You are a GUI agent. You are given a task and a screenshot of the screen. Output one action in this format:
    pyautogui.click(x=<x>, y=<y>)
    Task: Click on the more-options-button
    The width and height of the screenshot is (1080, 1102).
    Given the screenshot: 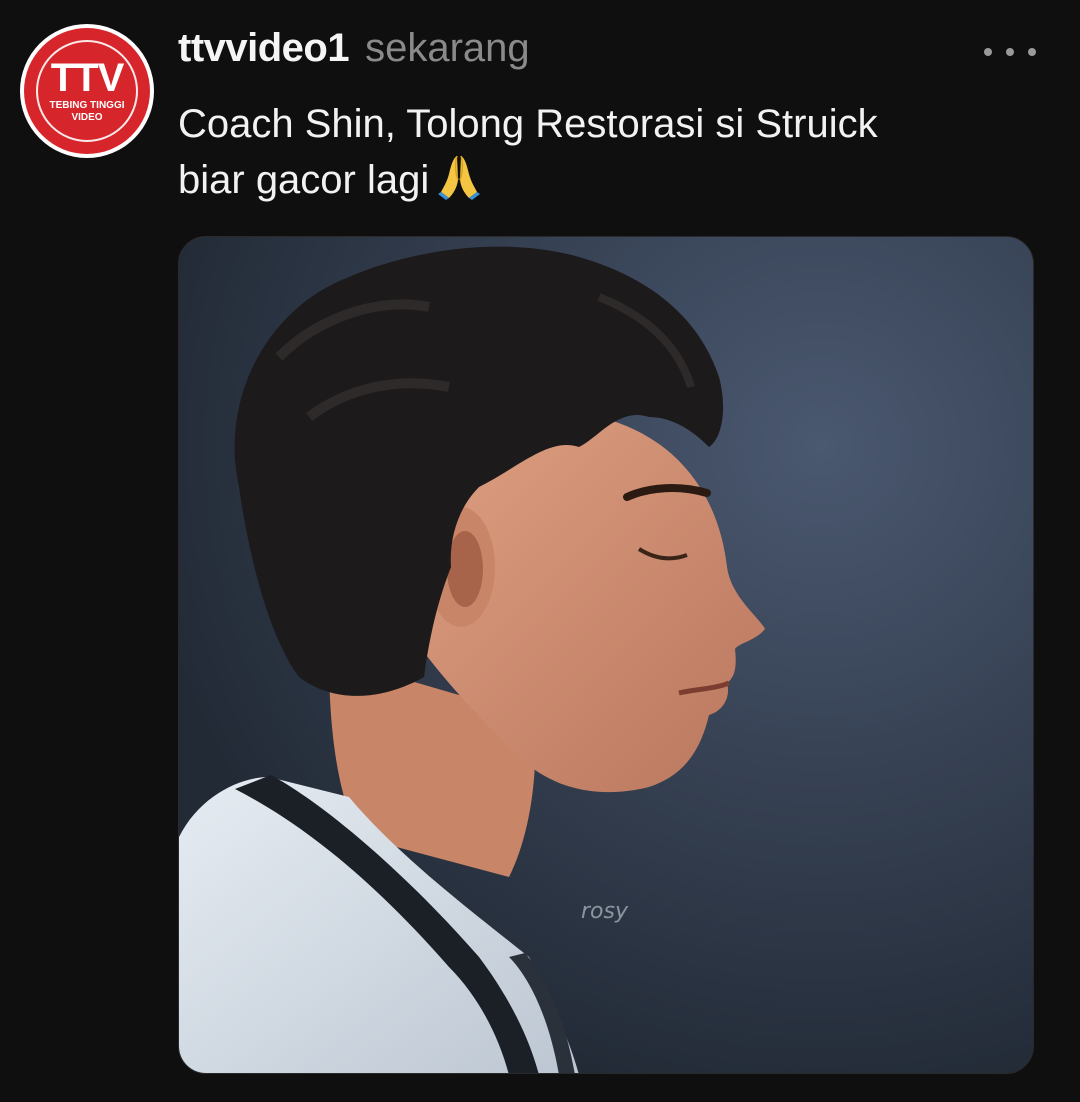 What is the action you would take?
    pyautogui.click(x=1010, y=52)
    